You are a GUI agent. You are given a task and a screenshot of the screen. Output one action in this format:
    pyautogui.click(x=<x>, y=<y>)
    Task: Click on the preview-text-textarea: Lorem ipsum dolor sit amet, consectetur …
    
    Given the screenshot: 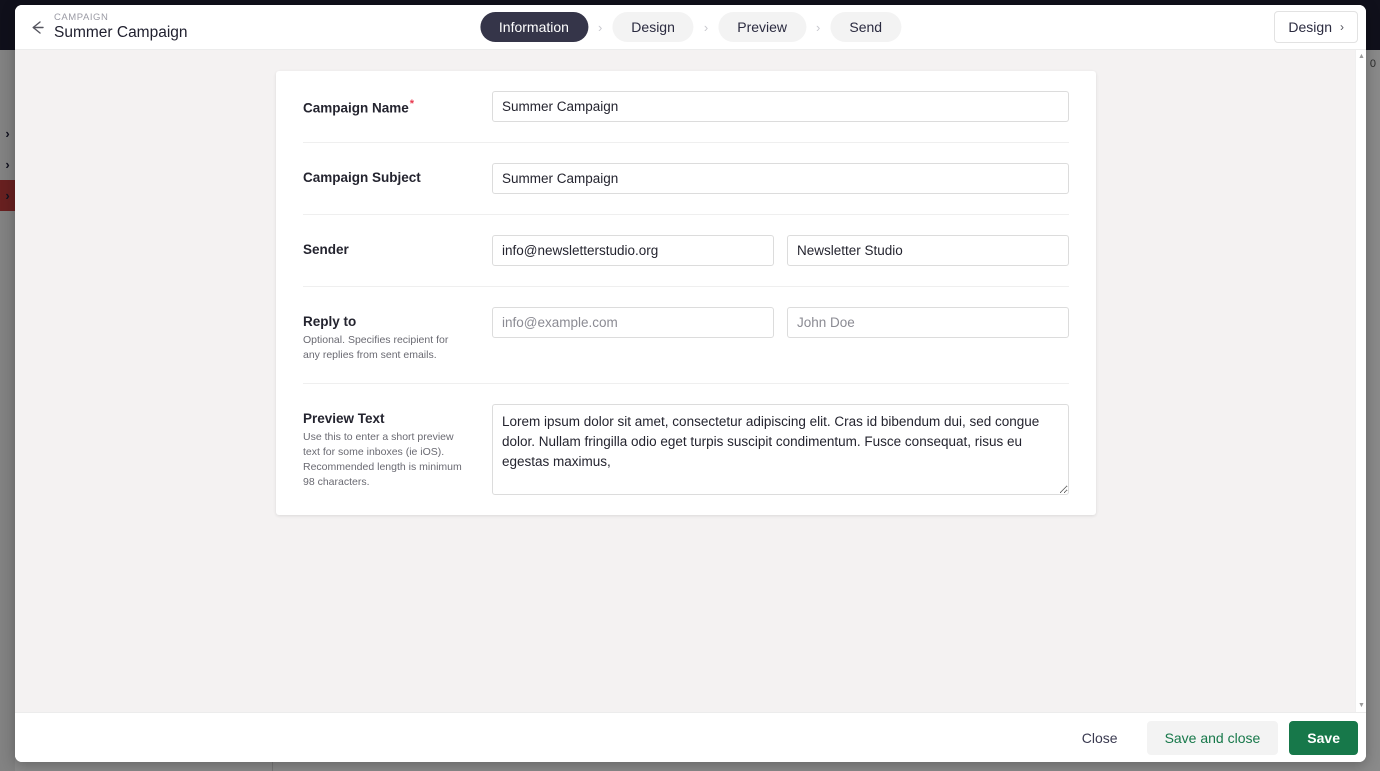 What is the action you would take?
    pyautogui.click(x=780, y=449)
    